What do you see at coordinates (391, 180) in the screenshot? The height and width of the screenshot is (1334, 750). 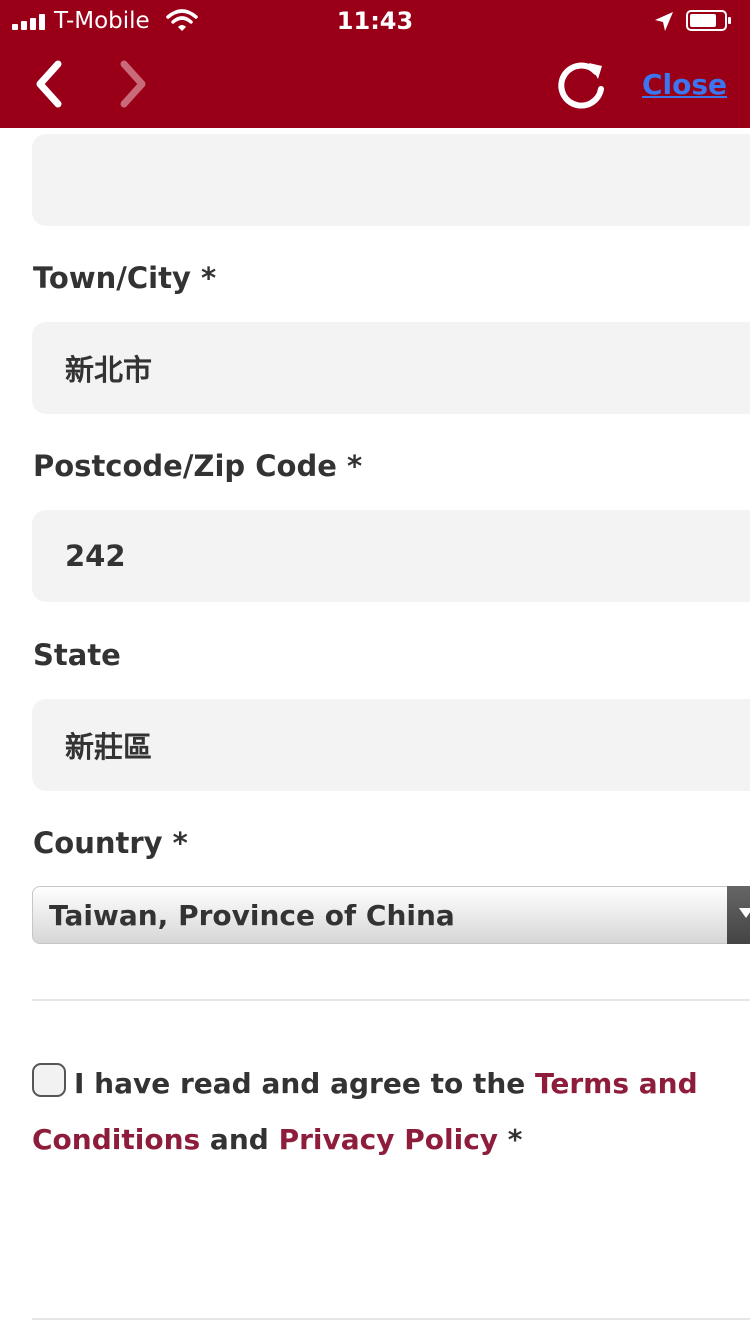 I see `address-line-input` at bounding box center [391, 180].